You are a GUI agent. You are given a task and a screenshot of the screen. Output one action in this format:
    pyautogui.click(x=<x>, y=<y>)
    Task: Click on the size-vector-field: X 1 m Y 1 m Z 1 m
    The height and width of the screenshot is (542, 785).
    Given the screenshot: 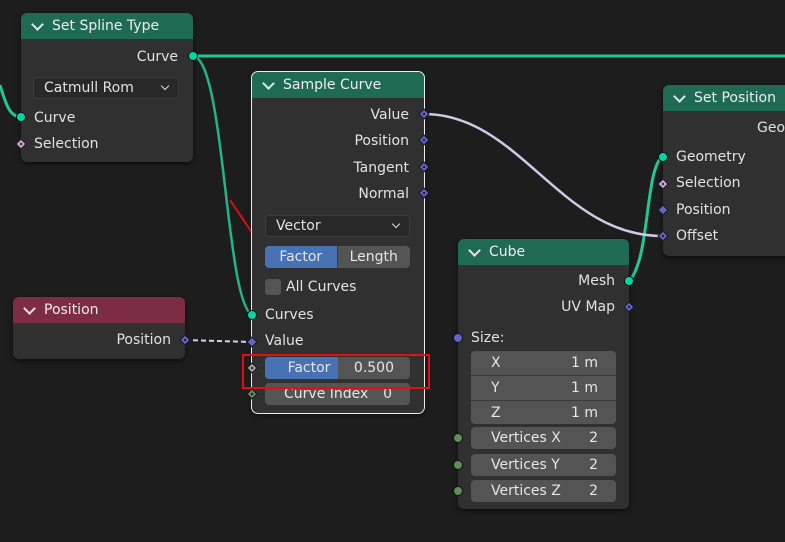 What is the action you would take?
    pyautogui.click(x=543, y=387)
    